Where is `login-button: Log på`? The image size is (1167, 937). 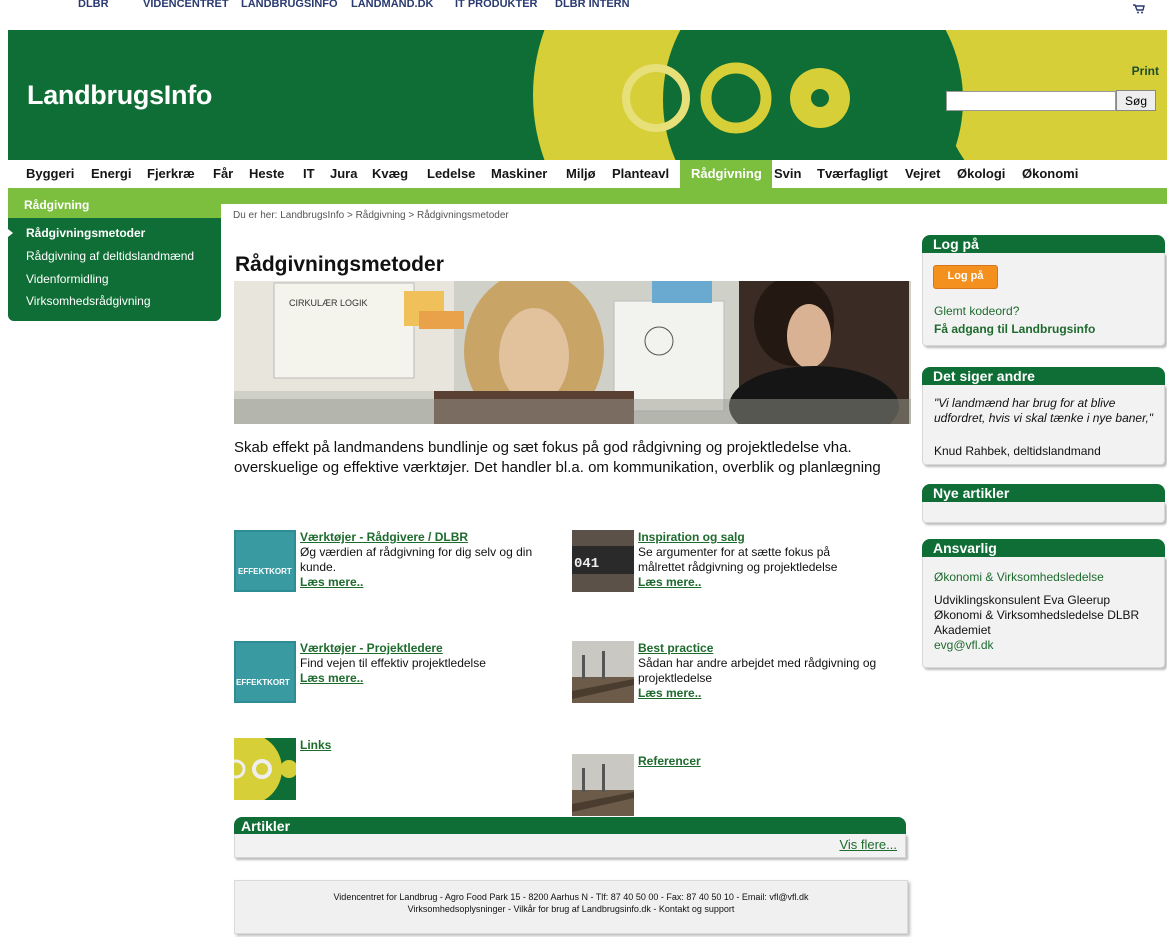 login-button: Log på is located at coordinates (965, 277).